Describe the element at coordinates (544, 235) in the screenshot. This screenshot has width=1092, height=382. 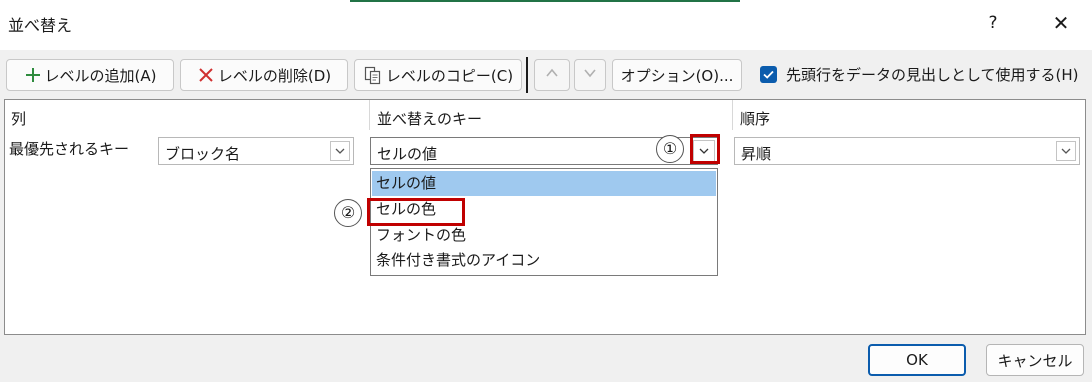
I see `dropdown-option: フォントの色` at that location.